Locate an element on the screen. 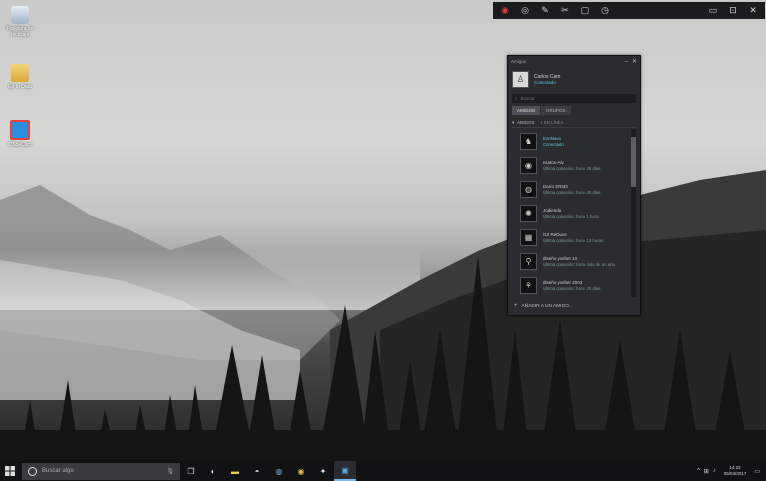  friend-name: Kratos-Alv is located at coordinates (553, 162).